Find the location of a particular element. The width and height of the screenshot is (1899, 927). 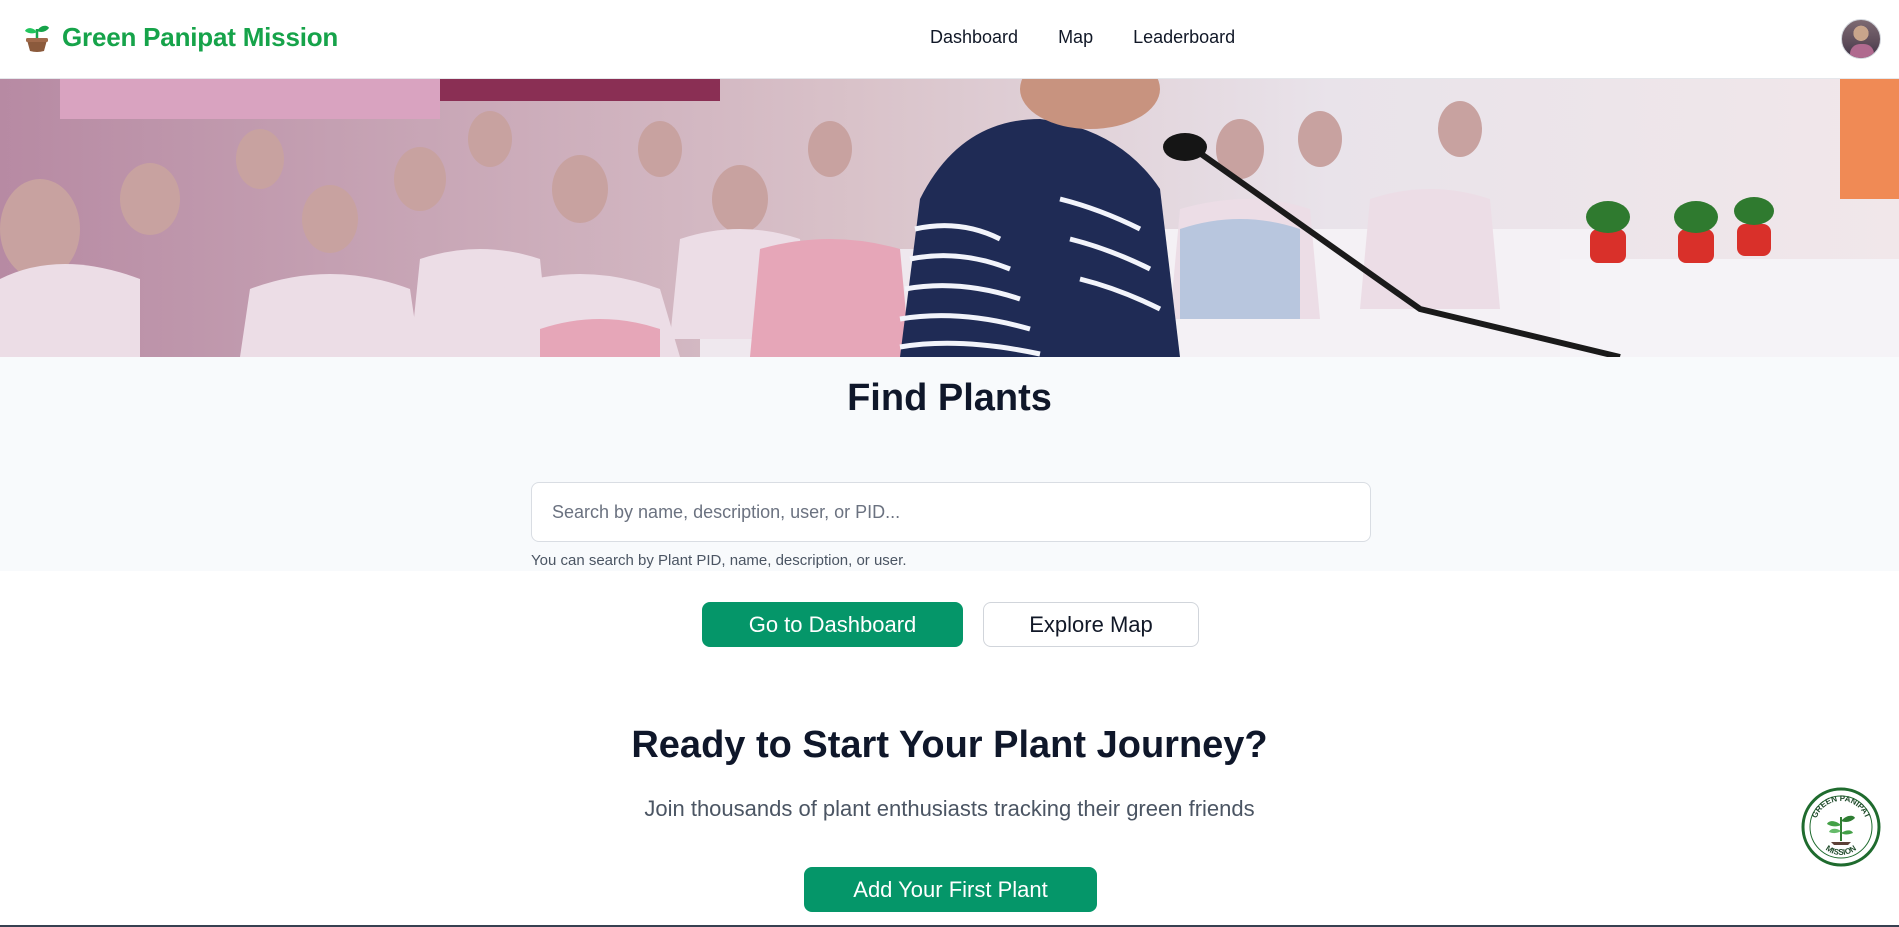

go-to-dashboard-button: Go to Dashboard is located at coordinates (832, 624).